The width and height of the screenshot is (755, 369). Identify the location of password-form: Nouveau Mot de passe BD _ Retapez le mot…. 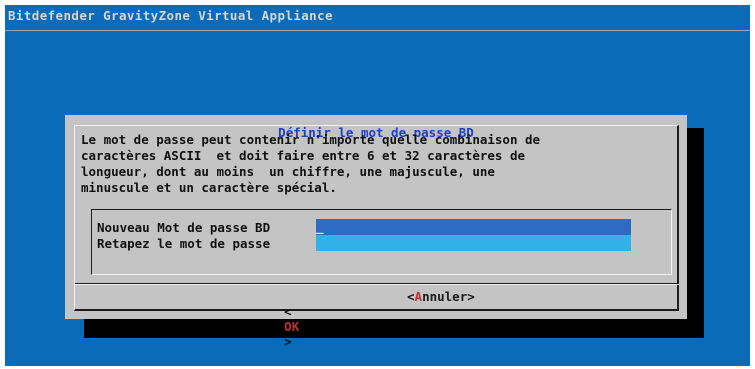
(381, 242).